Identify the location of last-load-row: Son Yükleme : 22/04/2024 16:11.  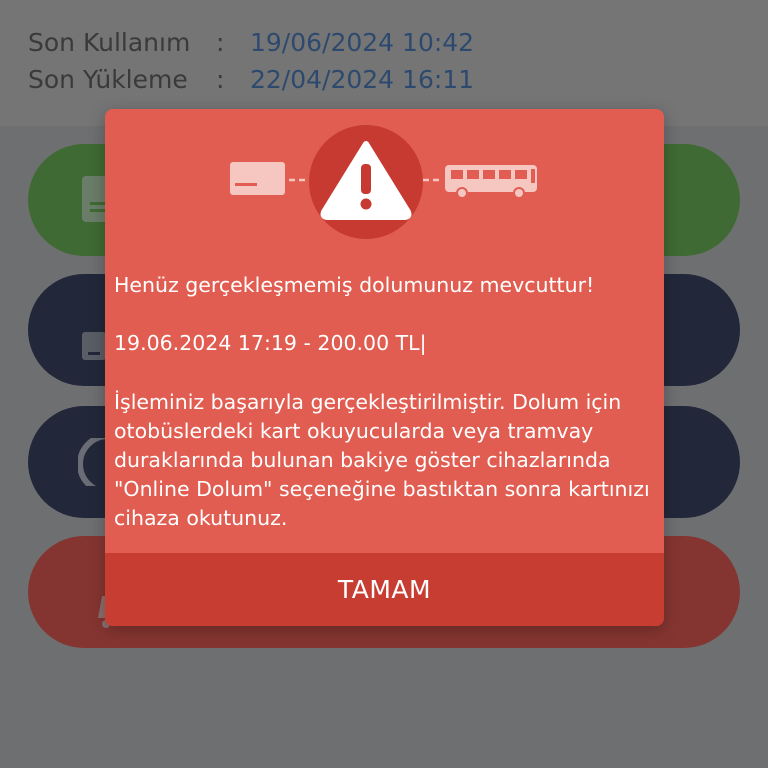
(251, 79).